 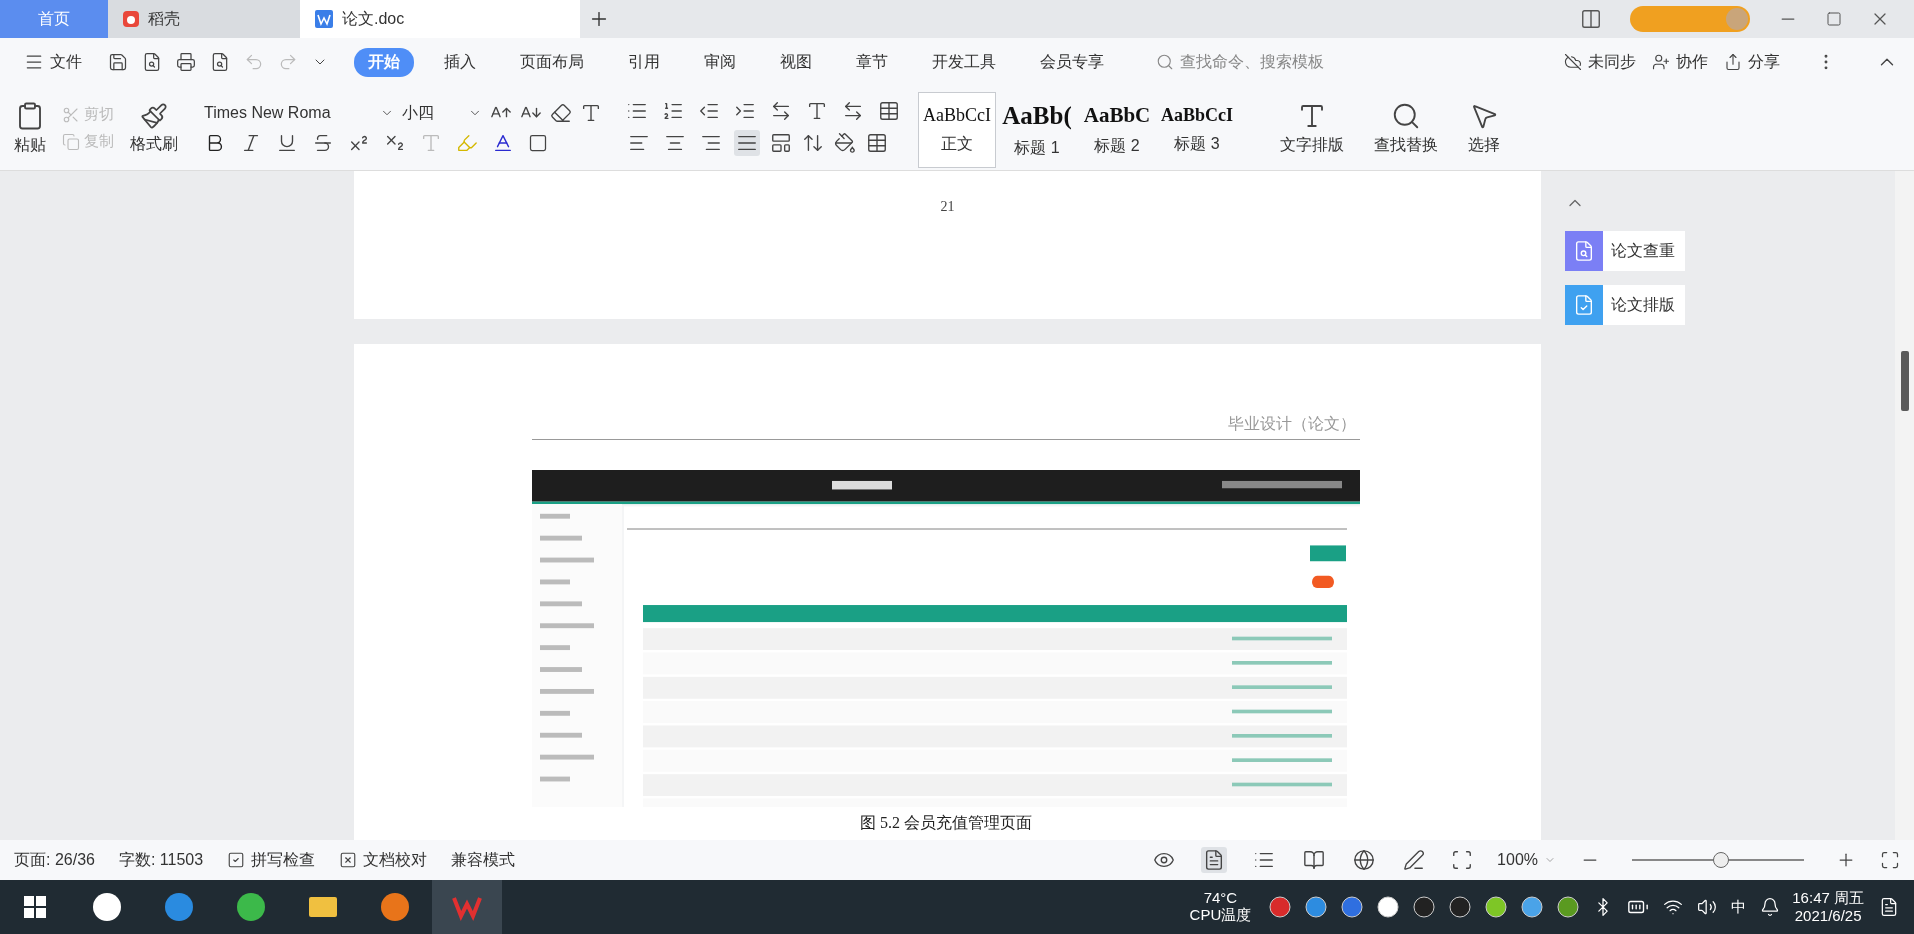 I want to click on side-panel-button: 论文查重, so click(x=1625, y=251).